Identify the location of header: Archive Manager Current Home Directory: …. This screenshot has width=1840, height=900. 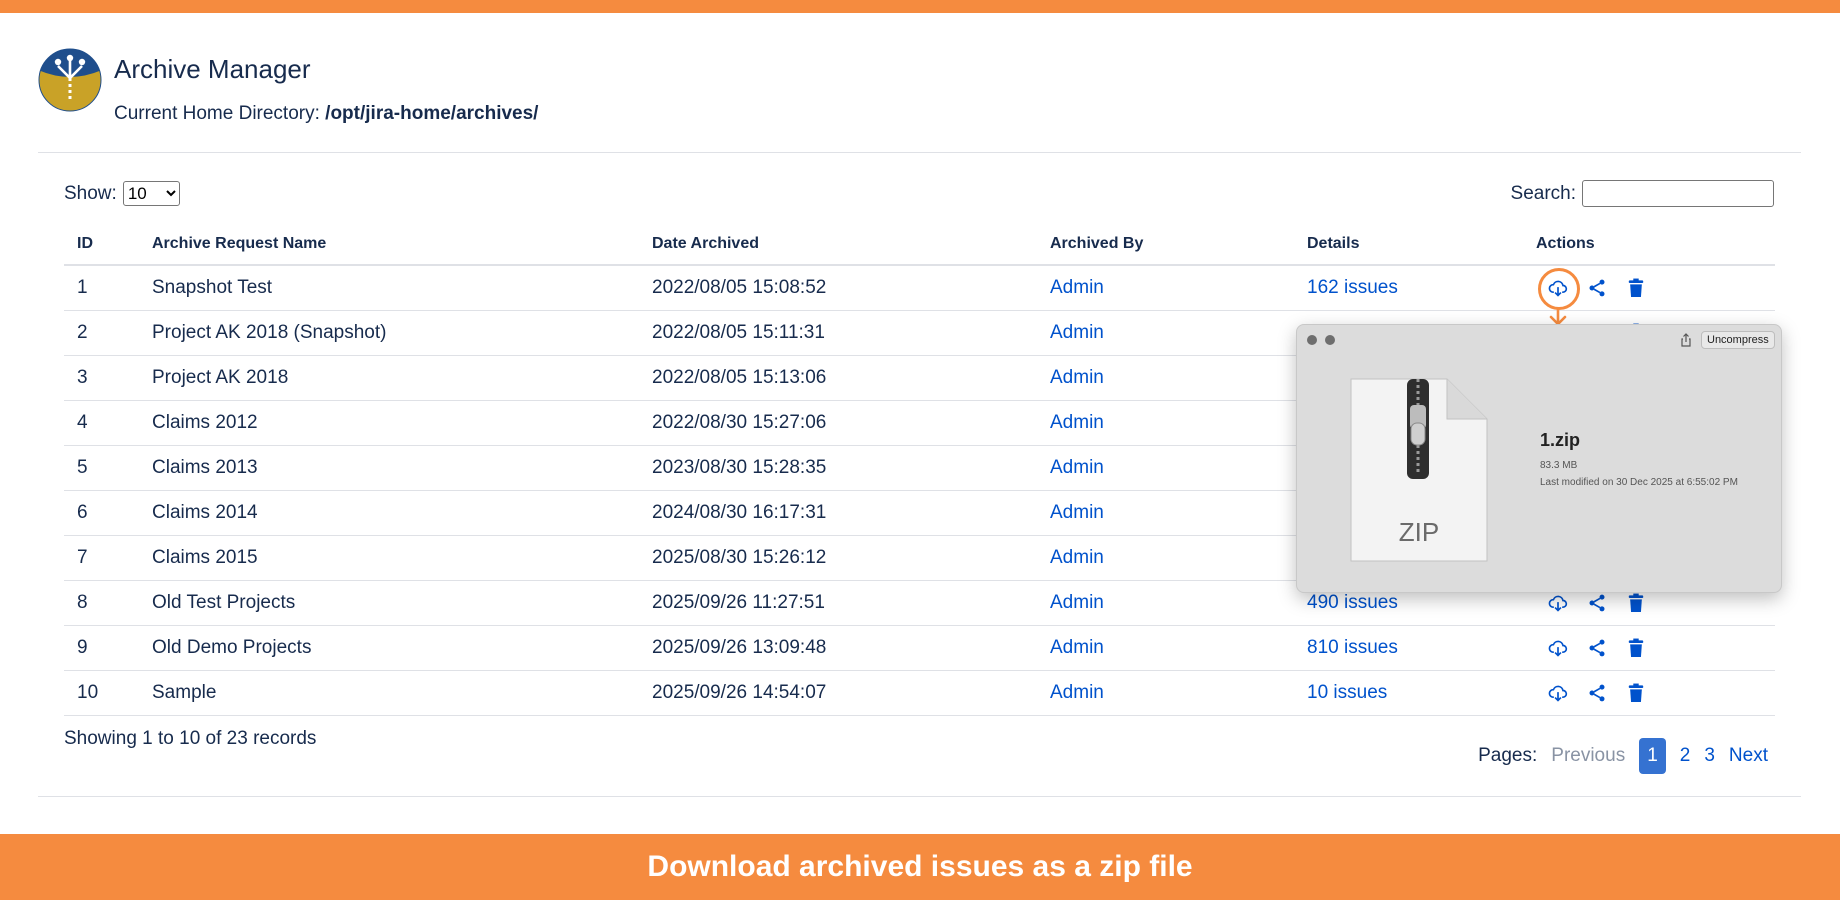
(919, 100).